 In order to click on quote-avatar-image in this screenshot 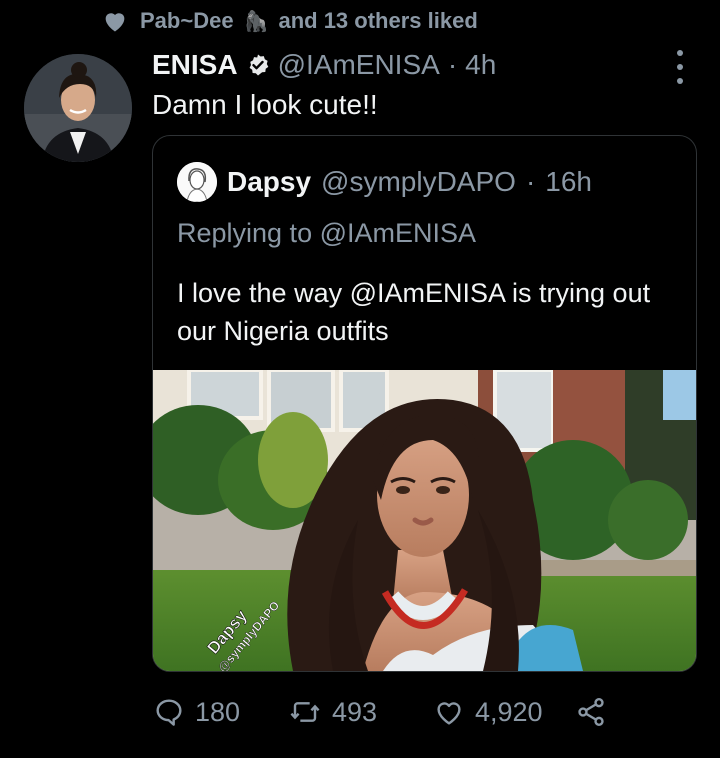, I will do `click(197, 182)`.